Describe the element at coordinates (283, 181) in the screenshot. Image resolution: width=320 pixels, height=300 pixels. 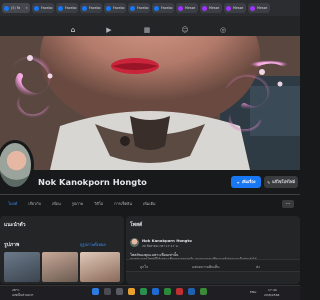
I see `edit-profile-label: แก้ไขโปรไฟล์` at that location.